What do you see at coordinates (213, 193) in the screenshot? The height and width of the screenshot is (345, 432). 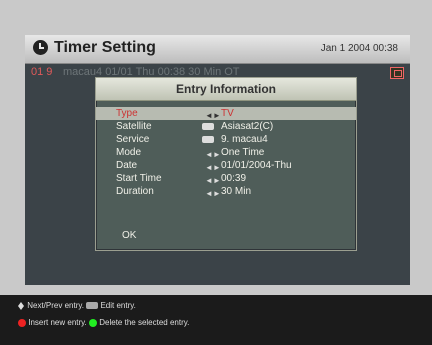 I see `left-right-arrow-icon: ◄►` at bounding box center [213, 193].